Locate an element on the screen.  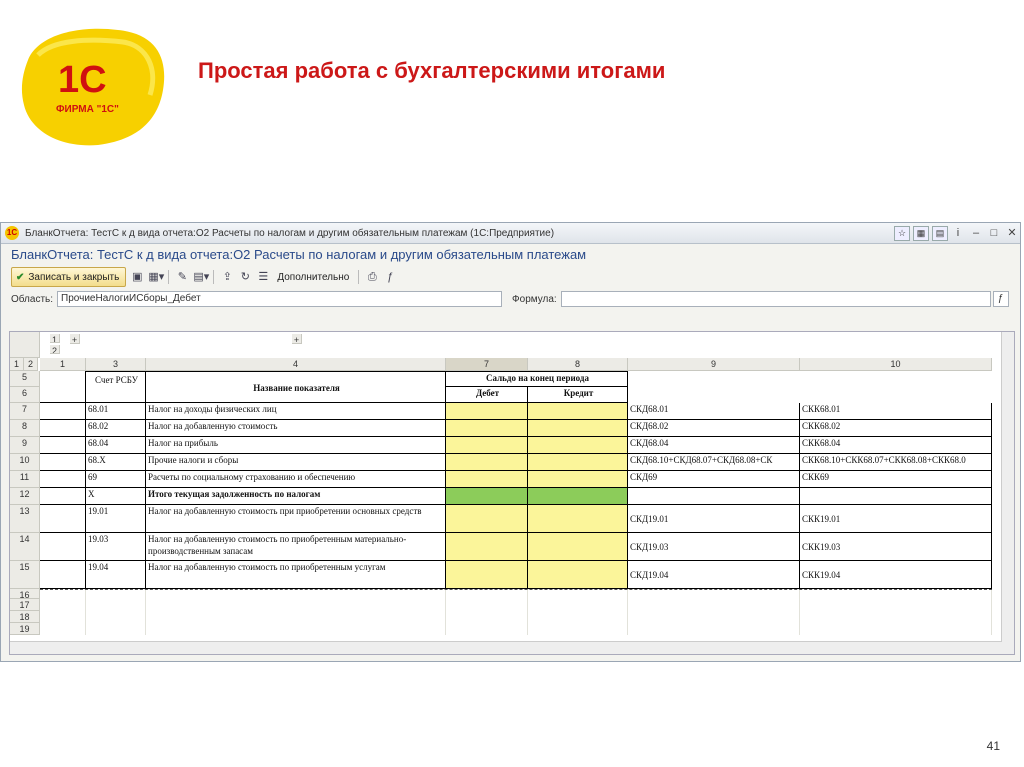
header-schet: Счет РСБУ is located at coordinates (116, 387).